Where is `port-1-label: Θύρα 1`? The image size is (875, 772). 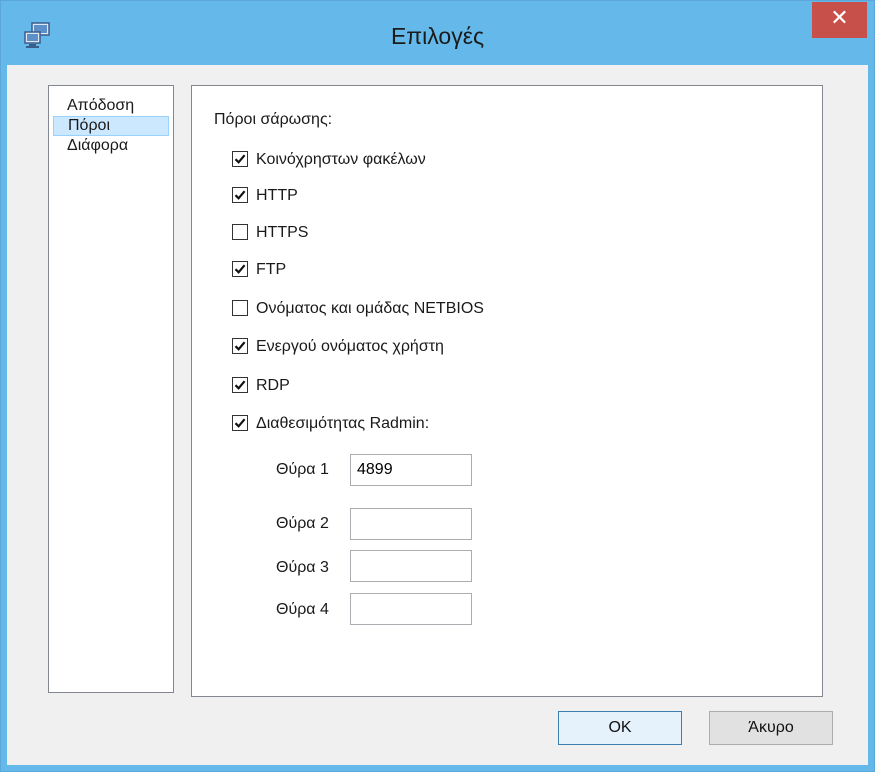 port-1-label: Θύρα 1 is located at coordinates (302, 469).